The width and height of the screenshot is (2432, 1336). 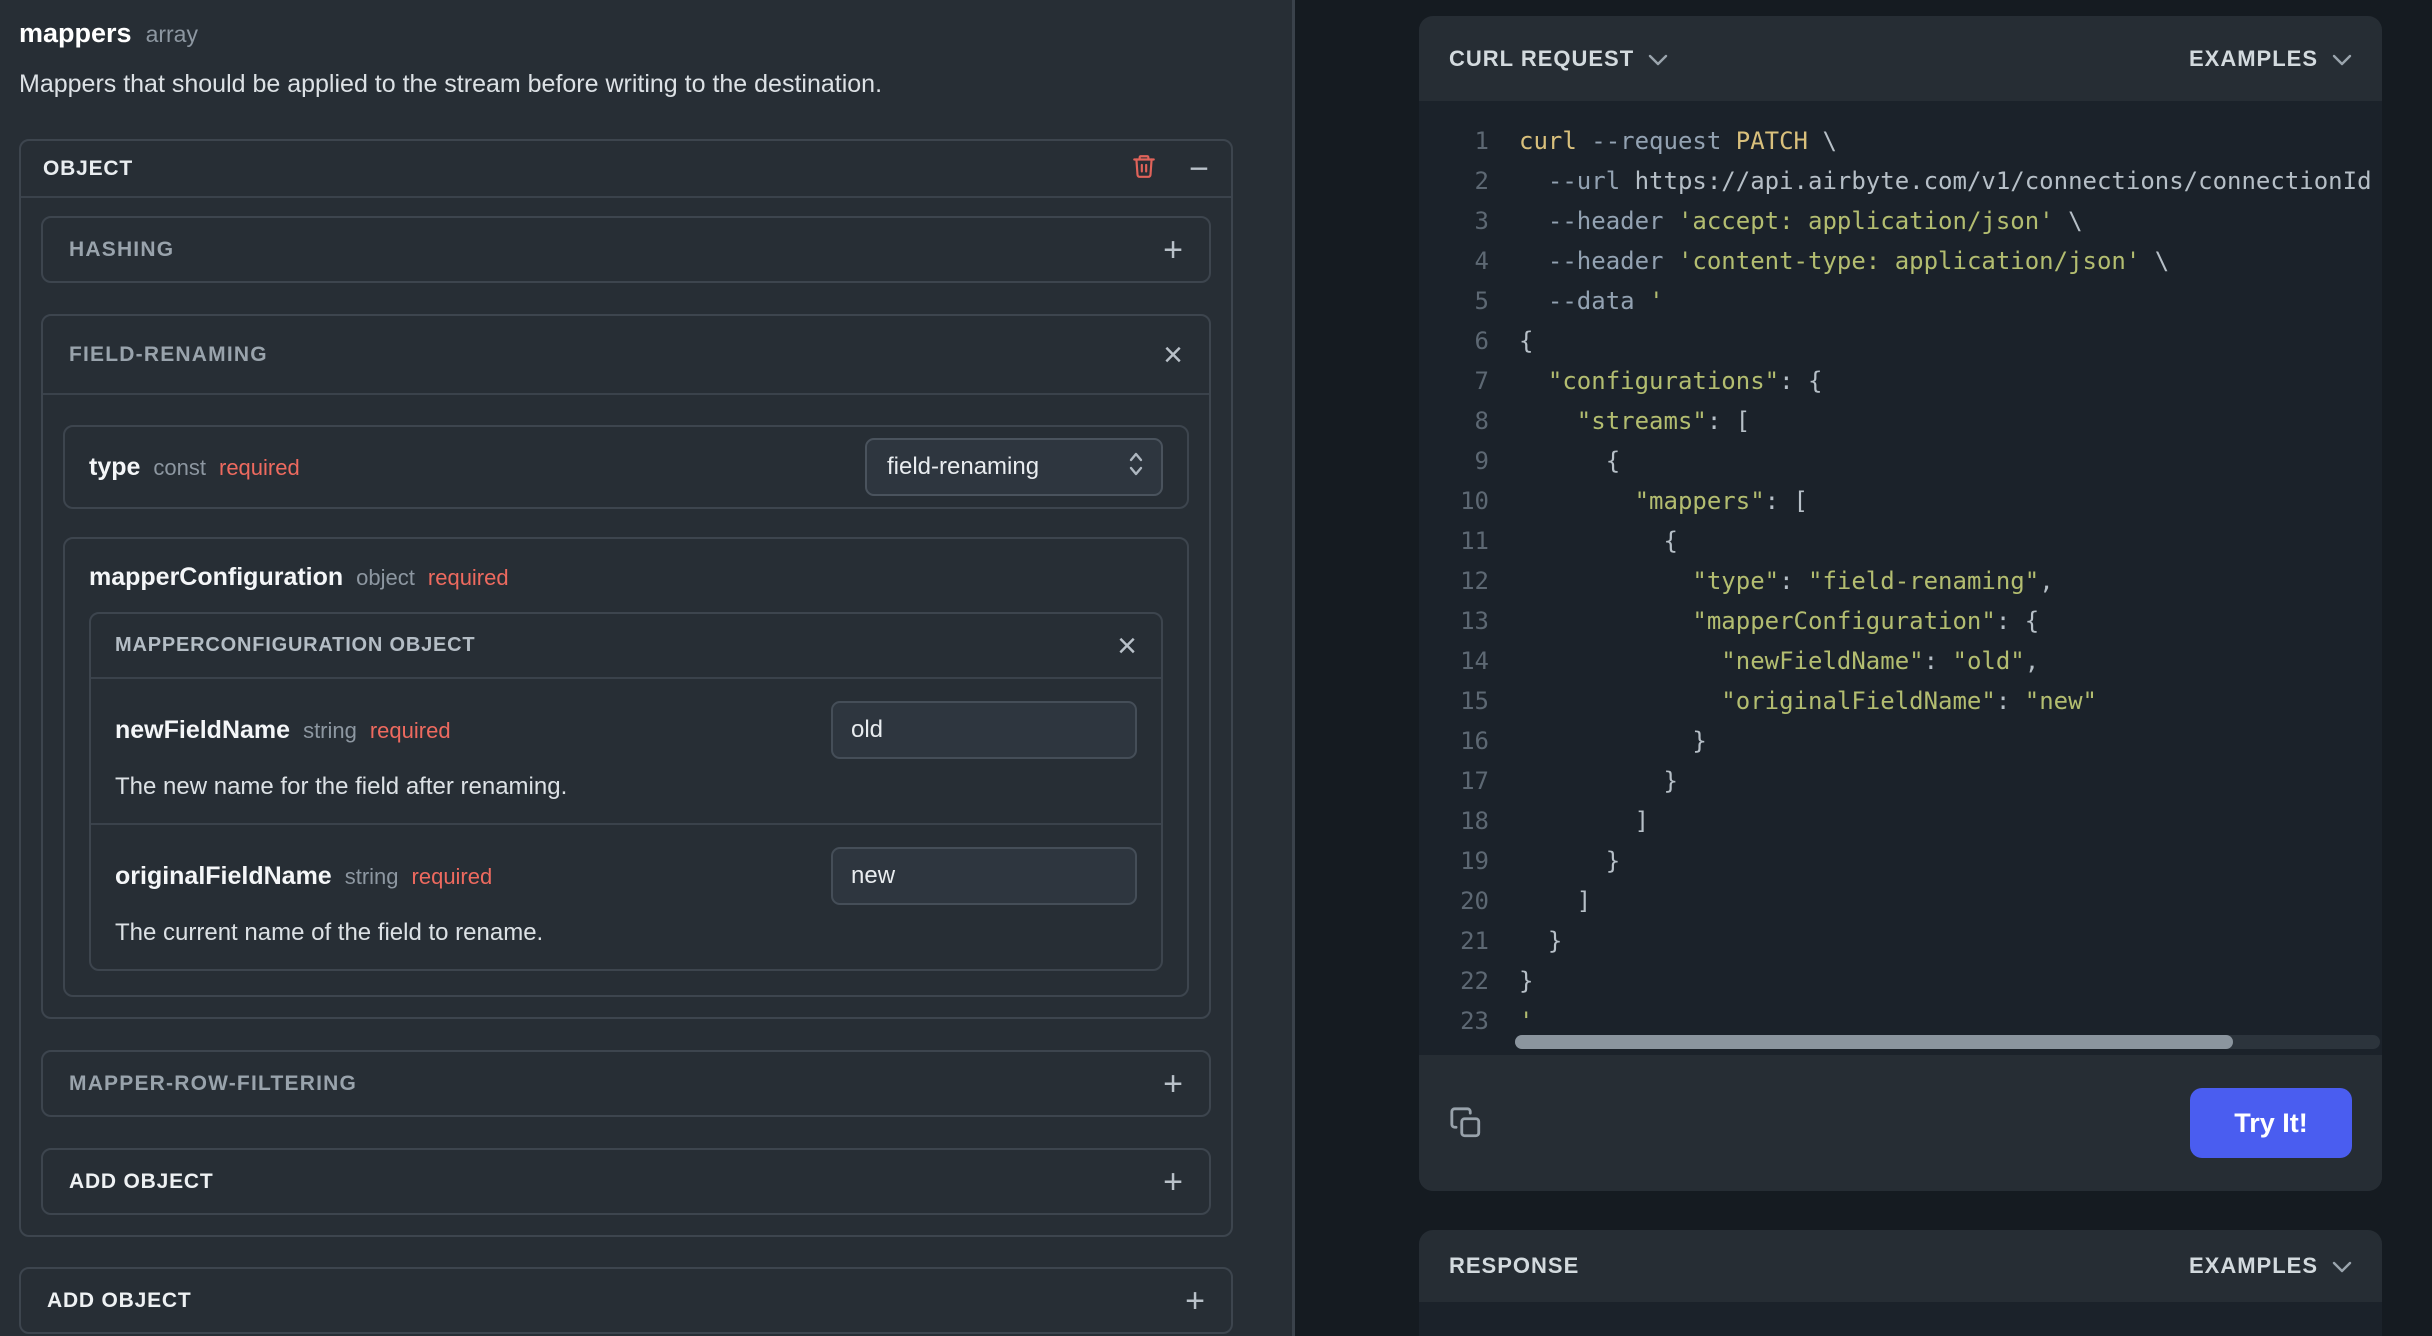 What do you see at coordinates (1514, 1265) in the screenshot?
I see `response-title: RESPONSE` at bounding box center [1514, 1265].